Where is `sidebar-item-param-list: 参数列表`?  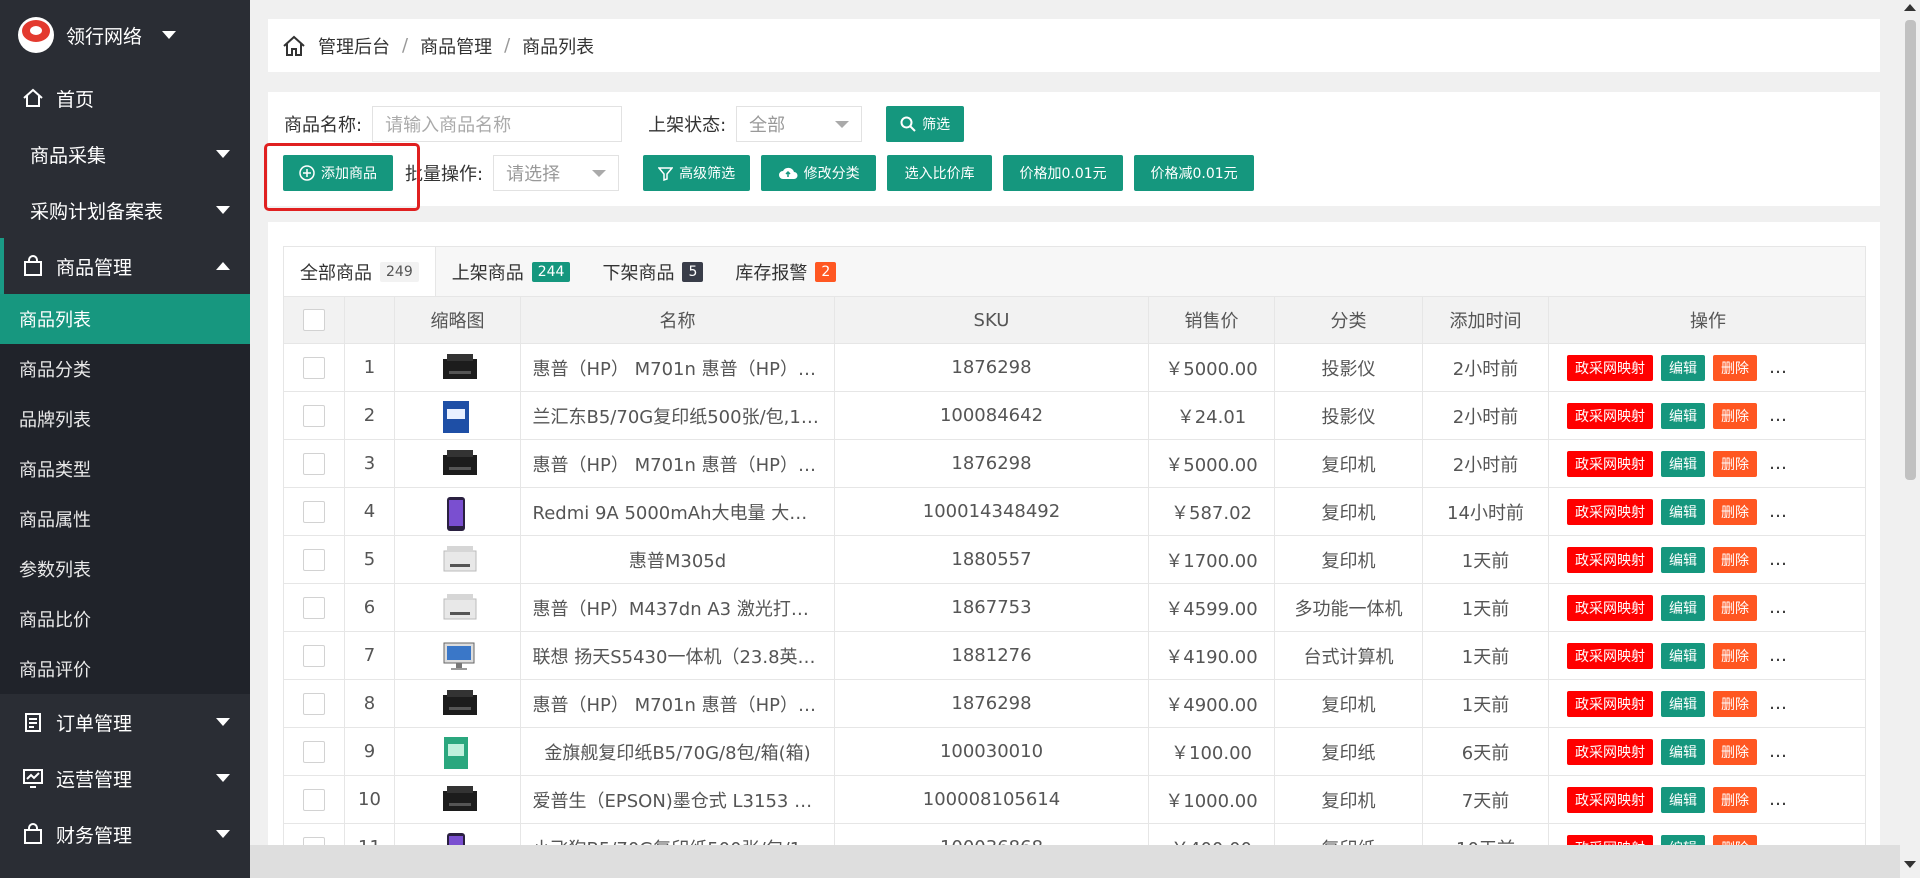 sidebar-item-param-list: 参数列表 is located at coordinates (125, 569).